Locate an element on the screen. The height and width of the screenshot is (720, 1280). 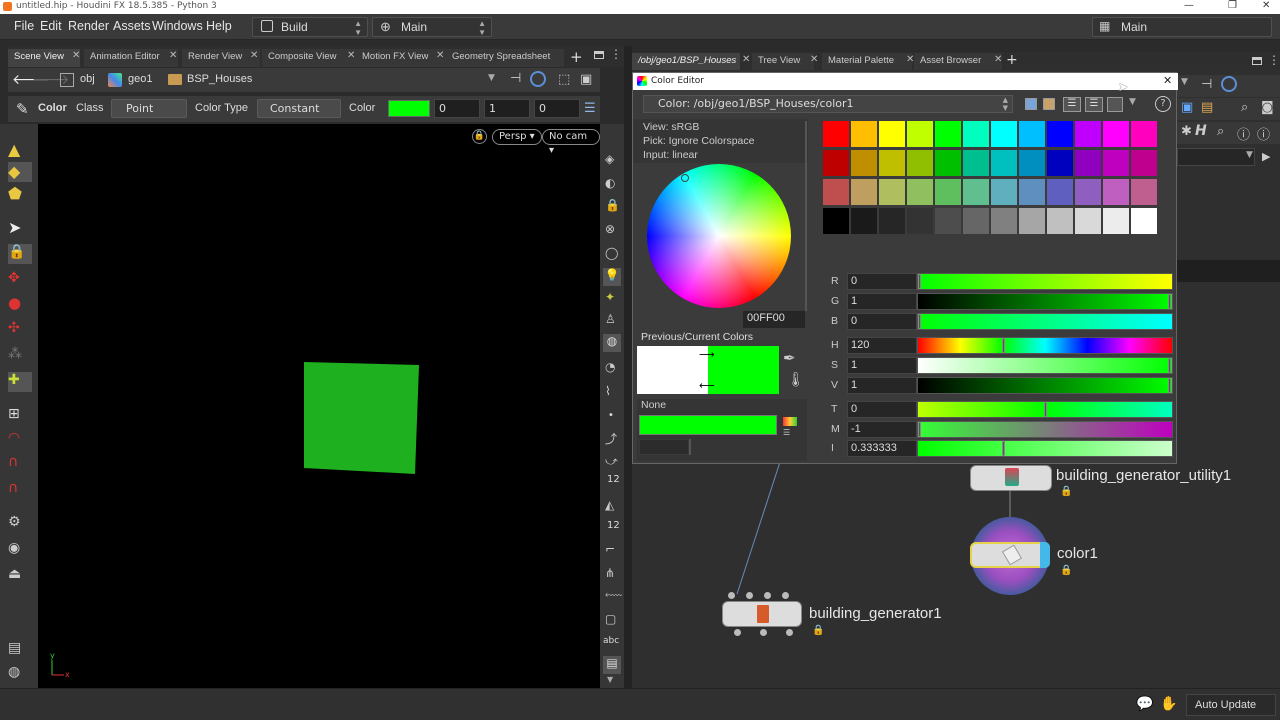
paste-color-icon is located at coordinates (1049, 104).